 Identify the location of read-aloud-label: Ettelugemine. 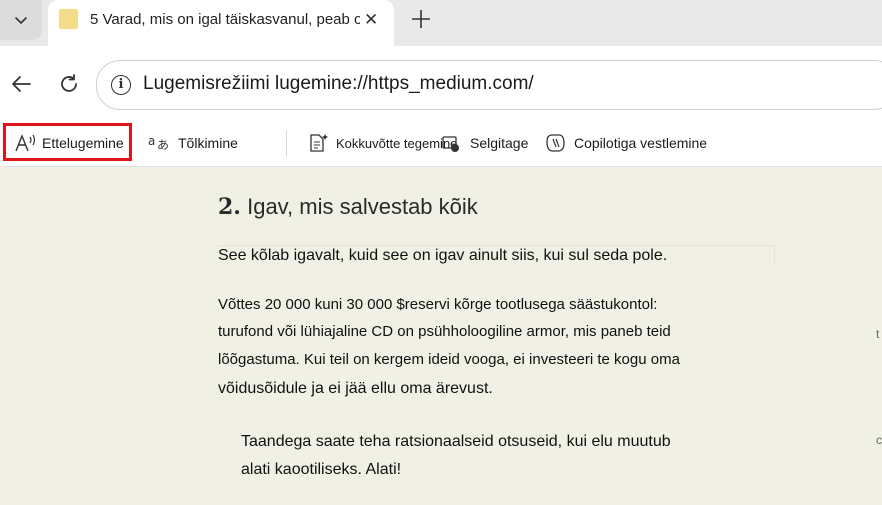
(83, 143).